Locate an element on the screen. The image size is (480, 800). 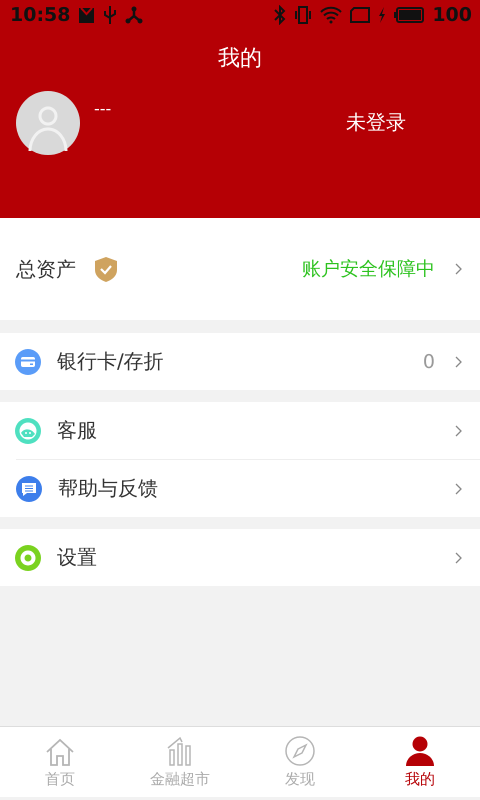
mail-icon is located at coordinates (87, 15).